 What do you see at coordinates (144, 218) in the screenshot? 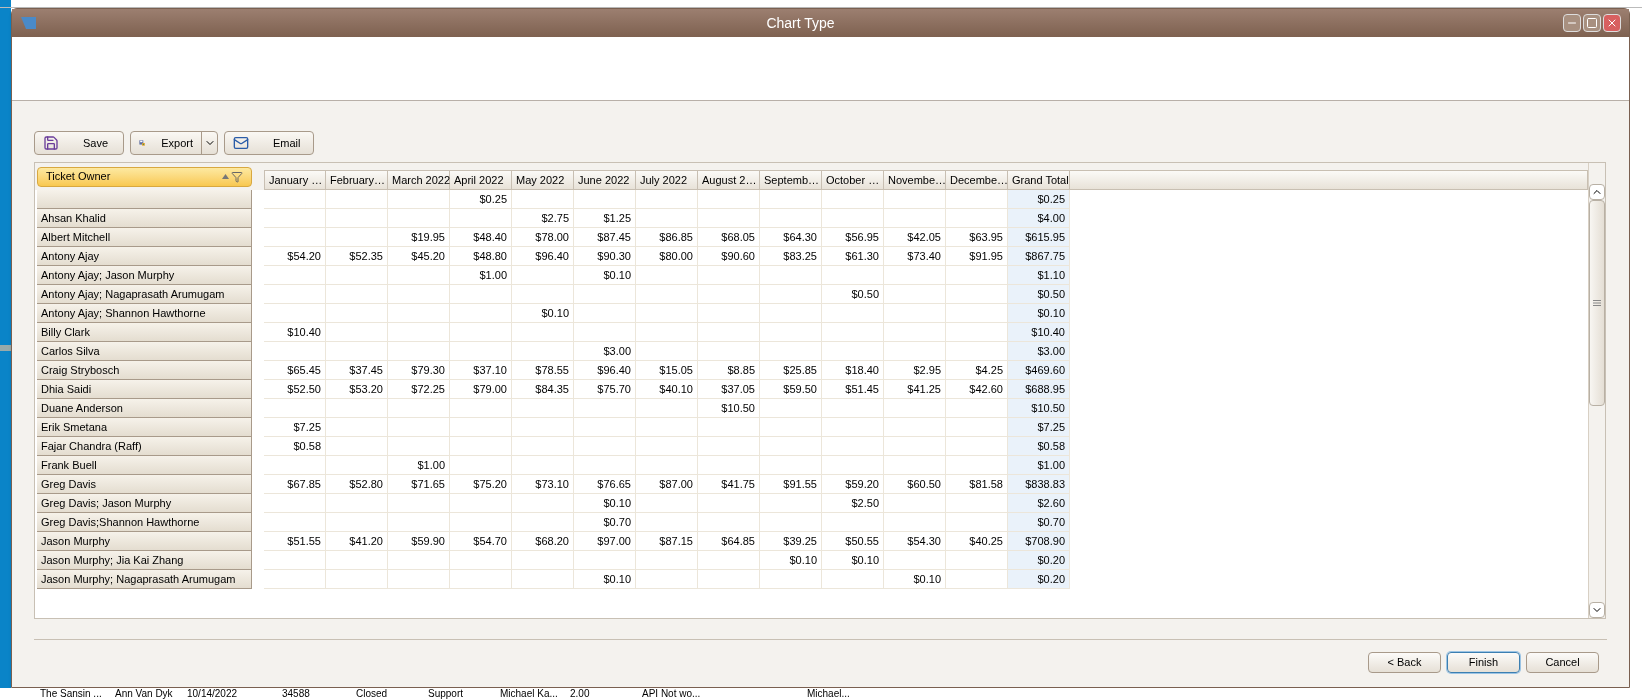
I see `row-header: Ahsan Khalid` at bounding box center [144, 218].